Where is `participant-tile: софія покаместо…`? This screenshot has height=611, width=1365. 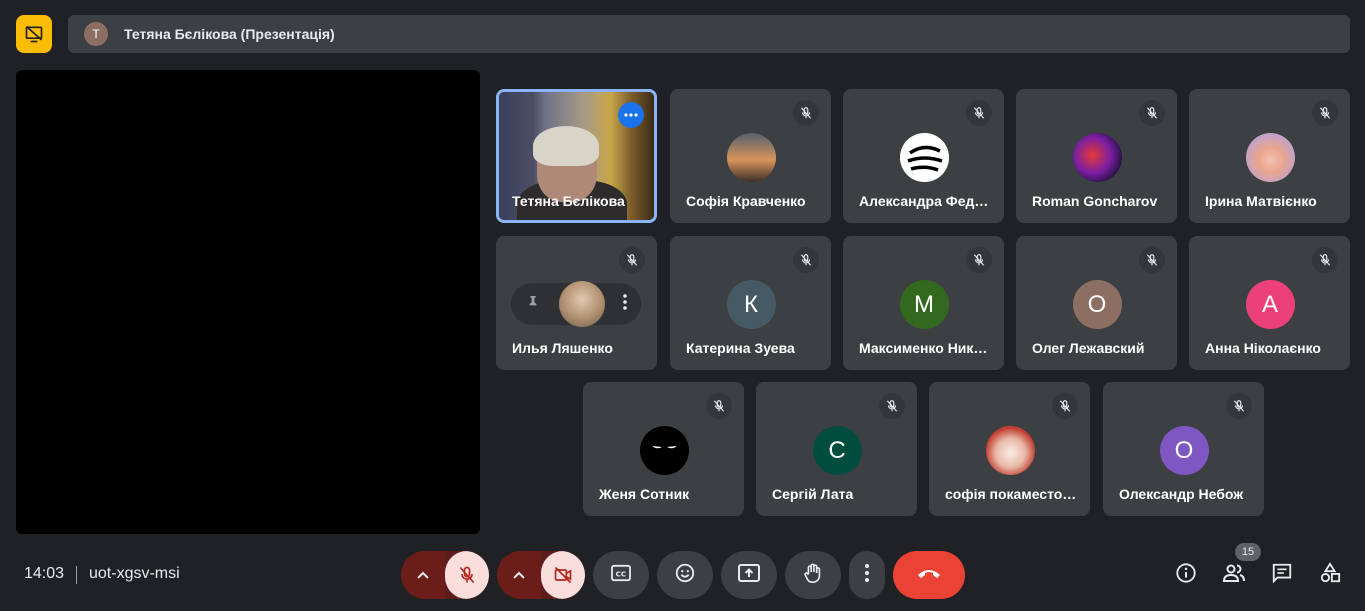 participant-tile: софія покаместо… is located at coordinates (1009, 449).